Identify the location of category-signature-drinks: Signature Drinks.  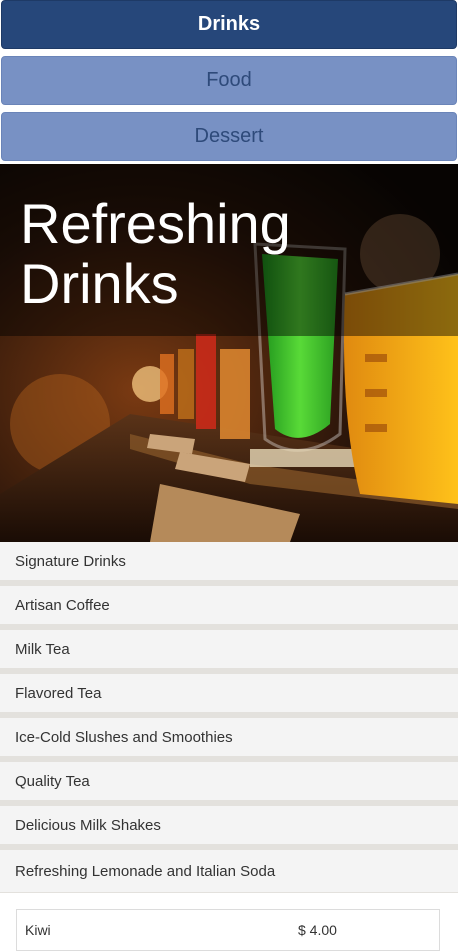
(229, 564).